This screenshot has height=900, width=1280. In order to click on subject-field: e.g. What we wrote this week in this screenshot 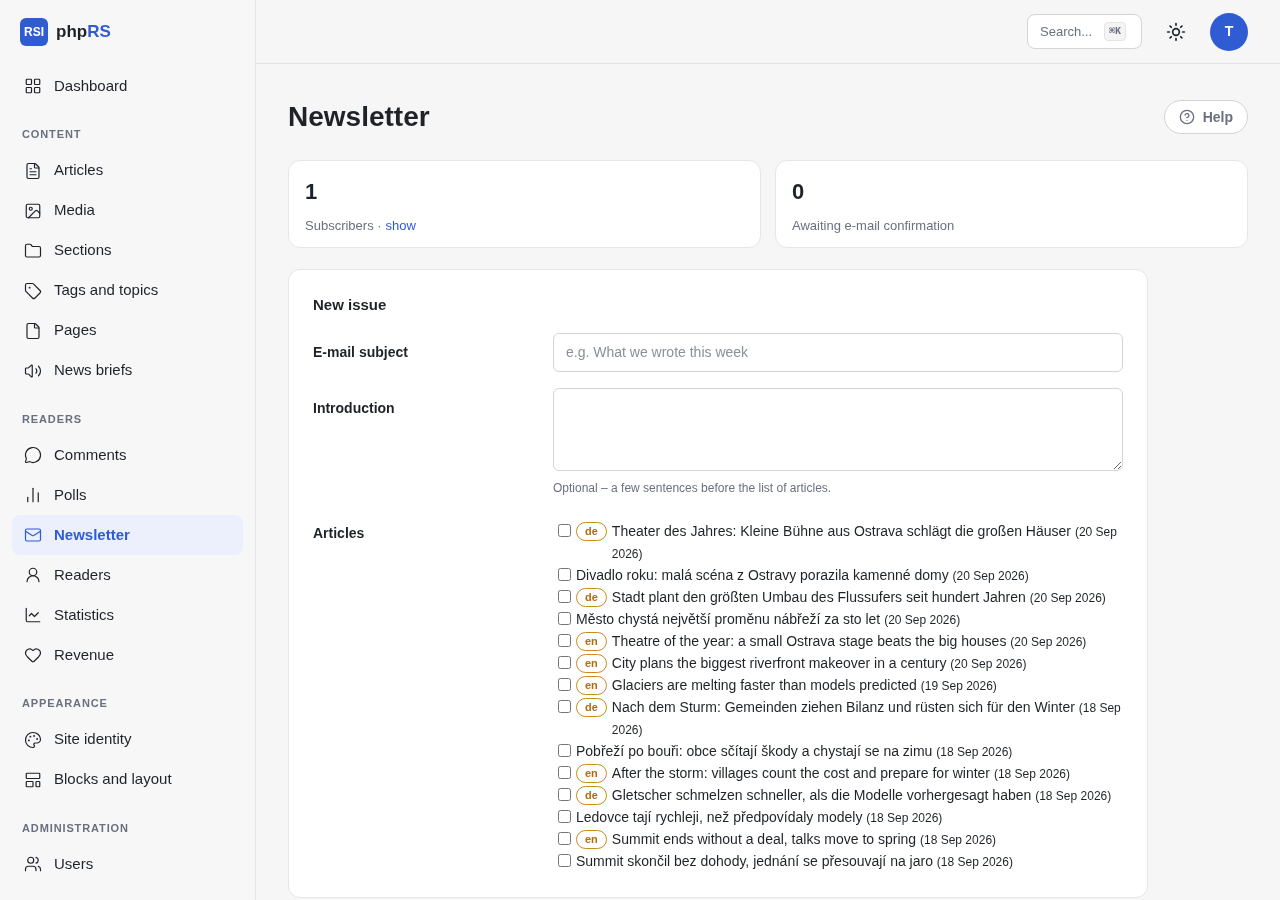, I will do `click(838, 352)`.